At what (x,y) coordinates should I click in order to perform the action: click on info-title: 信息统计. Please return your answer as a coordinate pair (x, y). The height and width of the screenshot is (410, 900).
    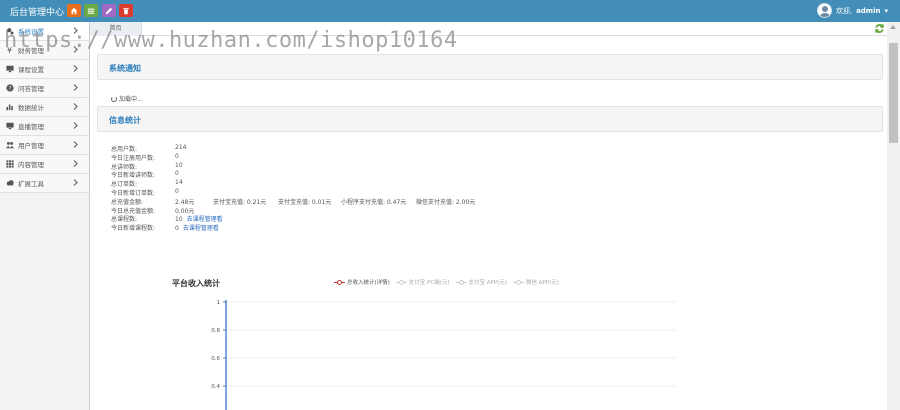
    Looking at the image, I should click on (125, 120).